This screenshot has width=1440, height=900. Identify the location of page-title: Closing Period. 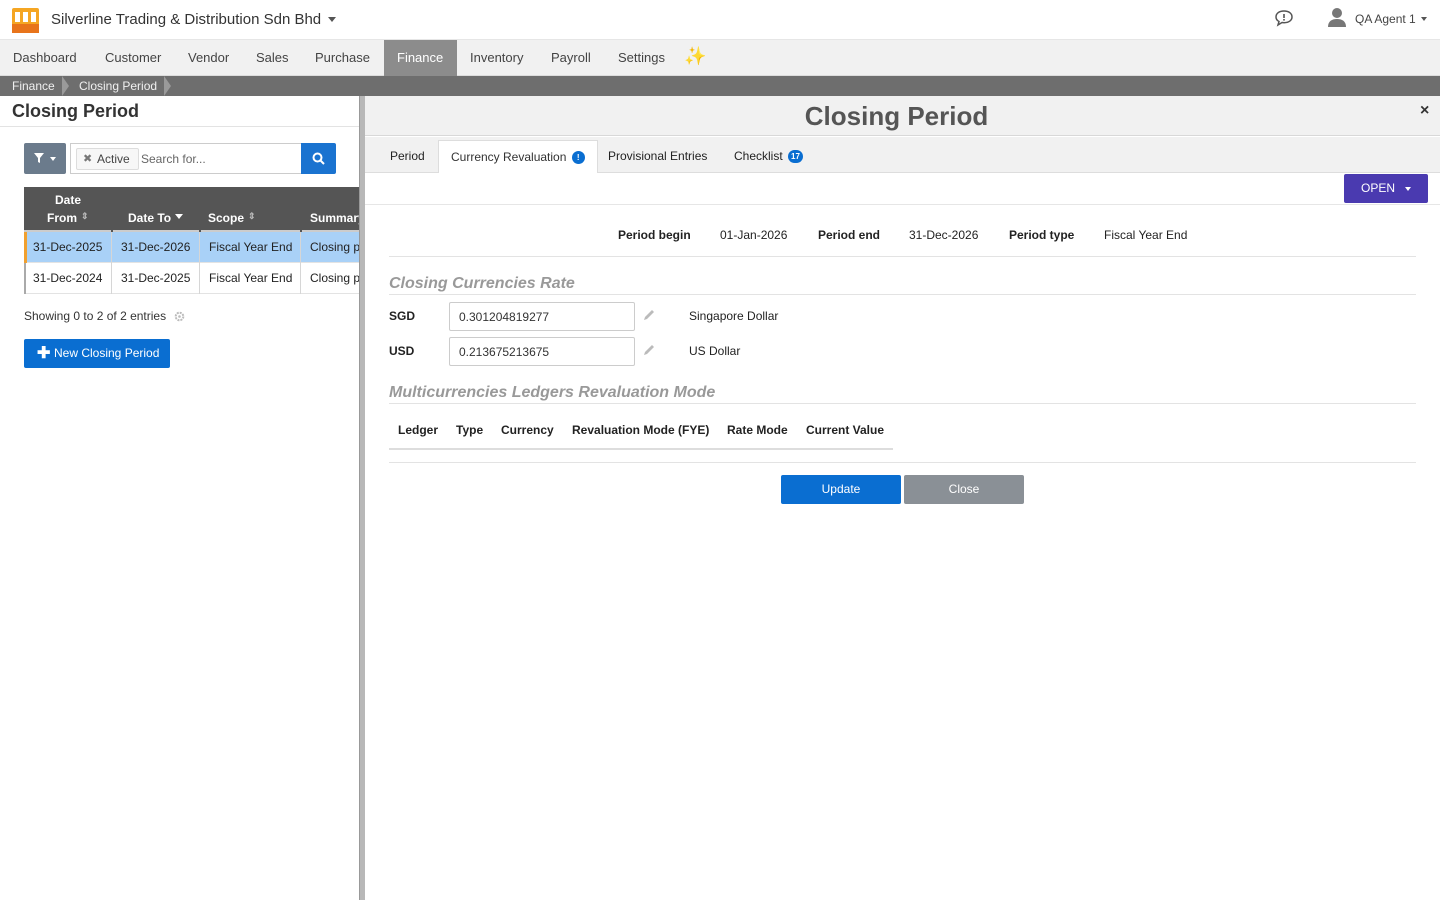
(76, 111).